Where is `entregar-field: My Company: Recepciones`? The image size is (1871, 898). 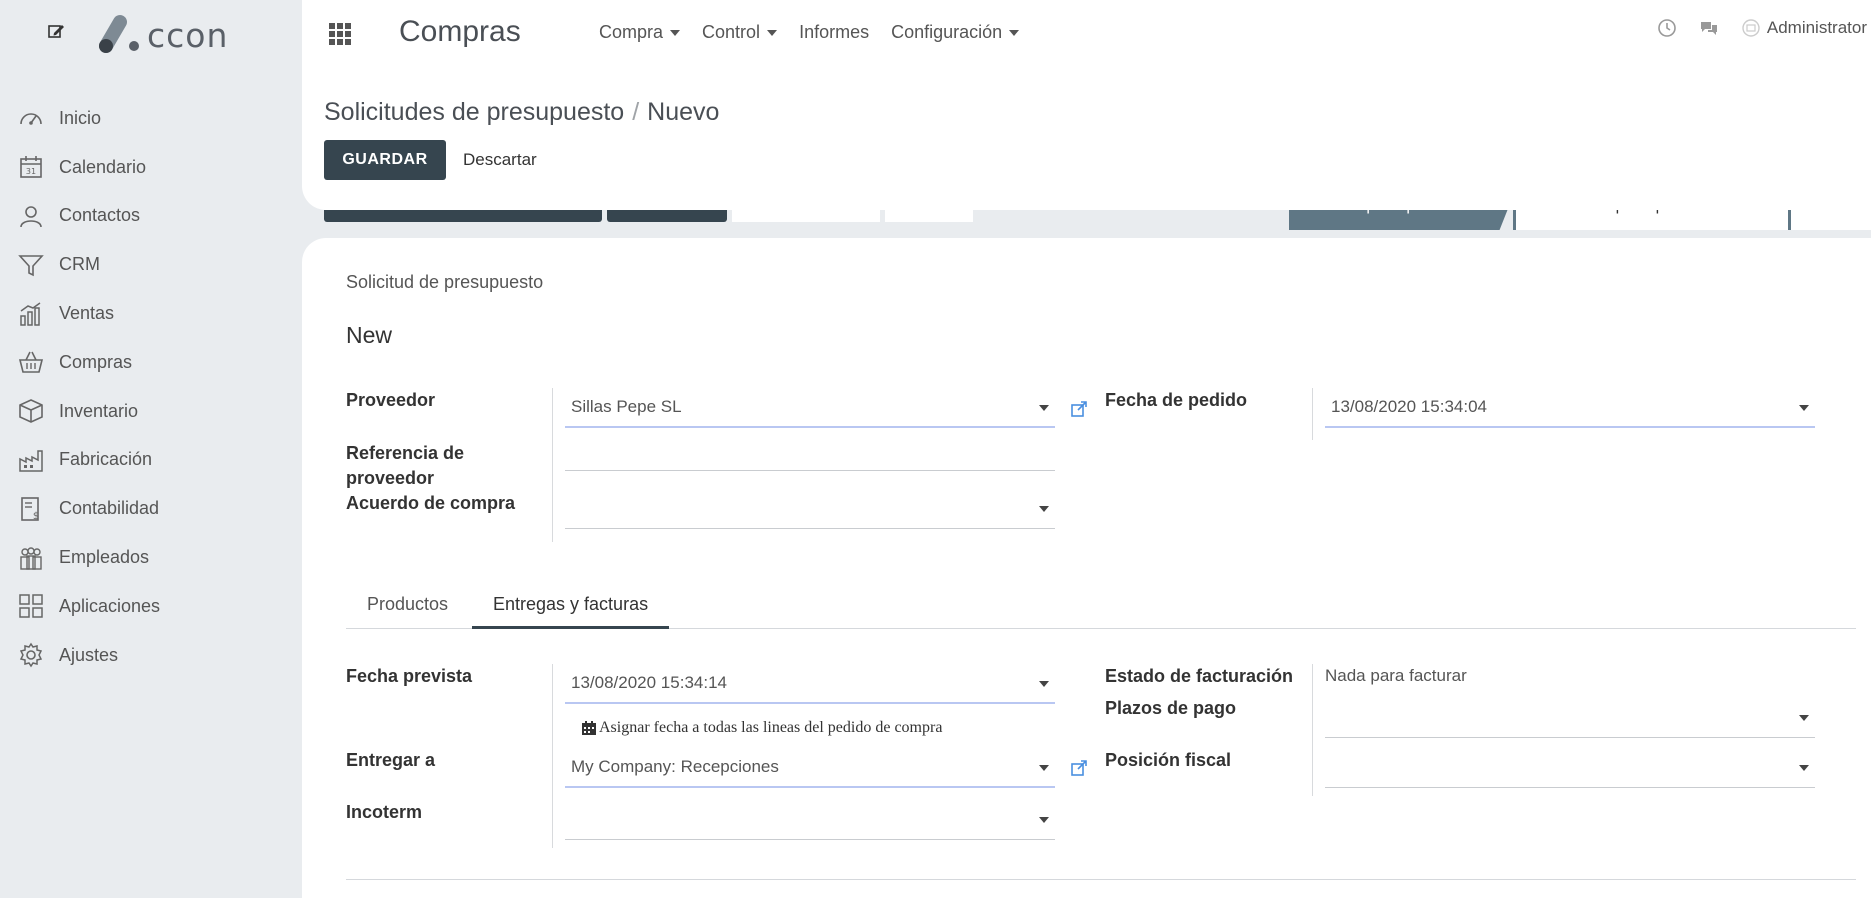
entregar-field: My Company: Recepciones is located at coordinates (810, 768).